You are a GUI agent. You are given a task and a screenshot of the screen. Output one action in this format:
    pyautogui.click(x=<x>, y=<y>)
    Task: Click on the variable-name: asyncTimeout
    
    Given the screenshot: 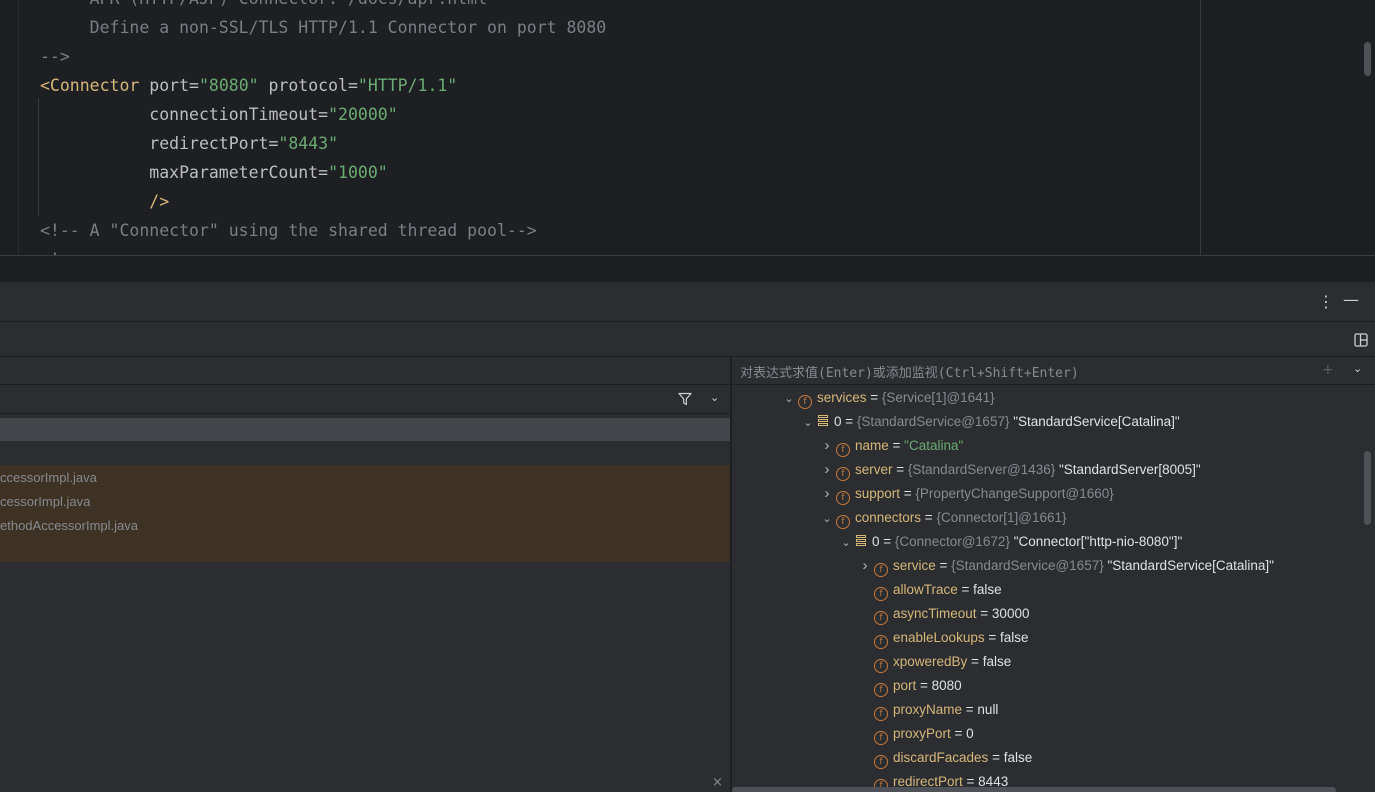 What is the action you would take?
    pyautogui.click(x=935, y=613)
    